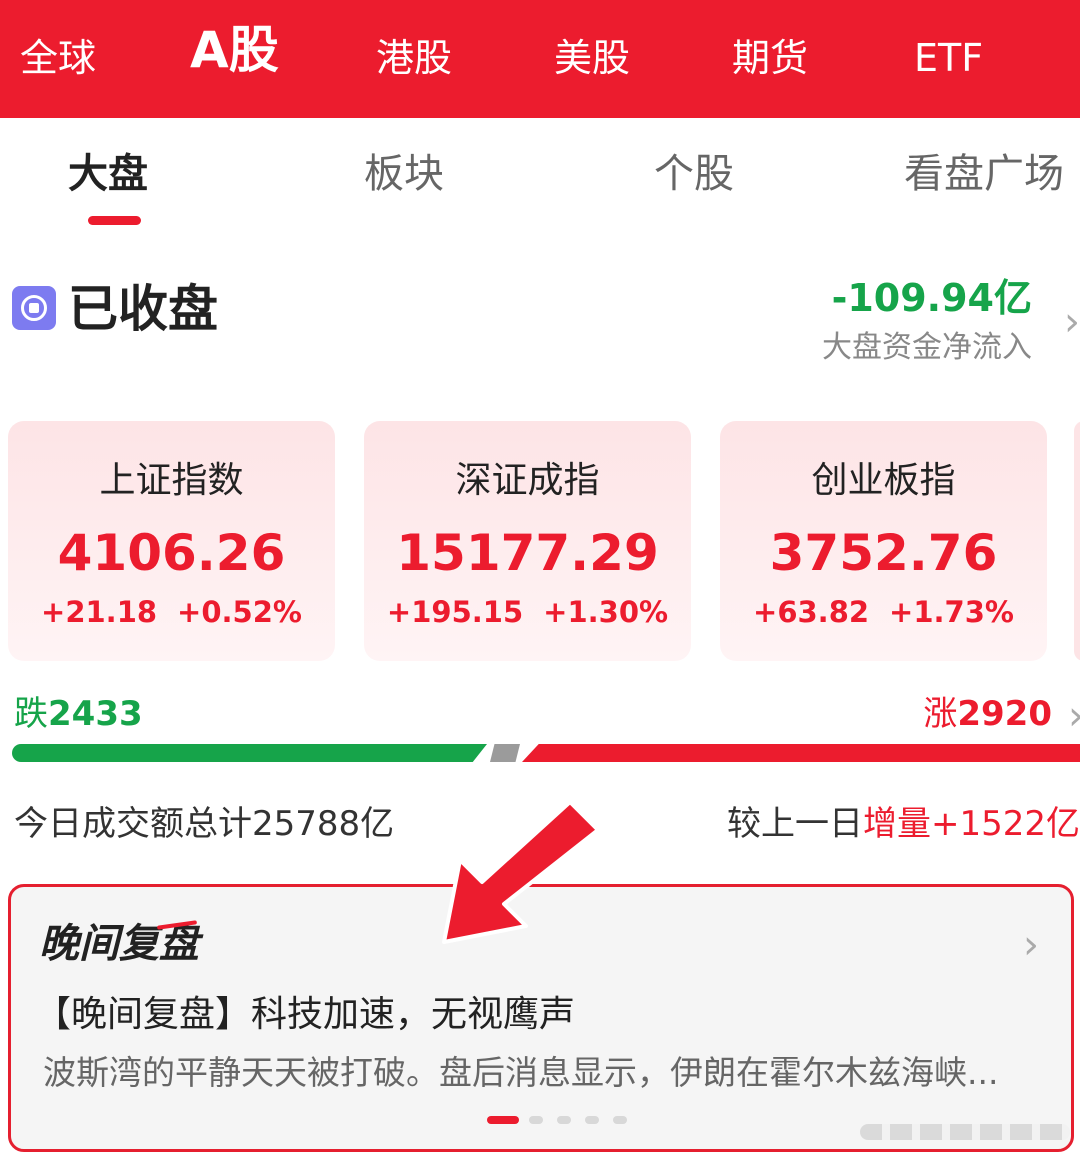  What do you see at coordinates (239, 612) in the screenshot?
I see `index-change-pct: +0.52%` at bounding box center [239, 612].